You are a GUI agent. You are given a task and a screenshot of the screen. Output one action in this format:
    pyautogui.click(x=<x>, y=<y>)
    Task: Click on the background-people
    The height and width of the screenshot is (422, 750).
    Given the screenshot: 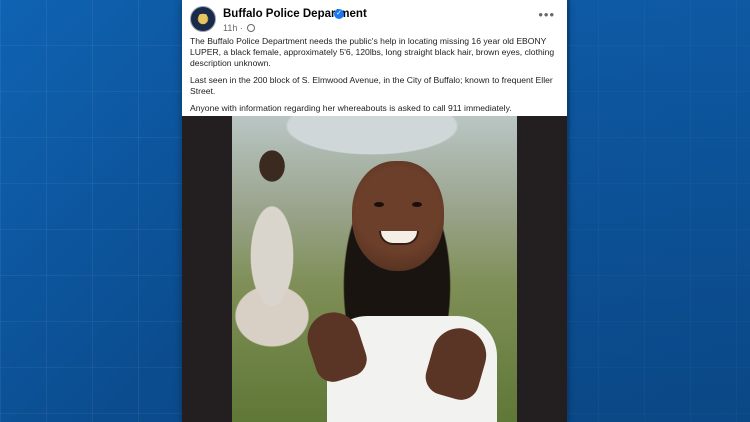 What is the action you would take?
    pyautogui.click(x=273, y=241)
    